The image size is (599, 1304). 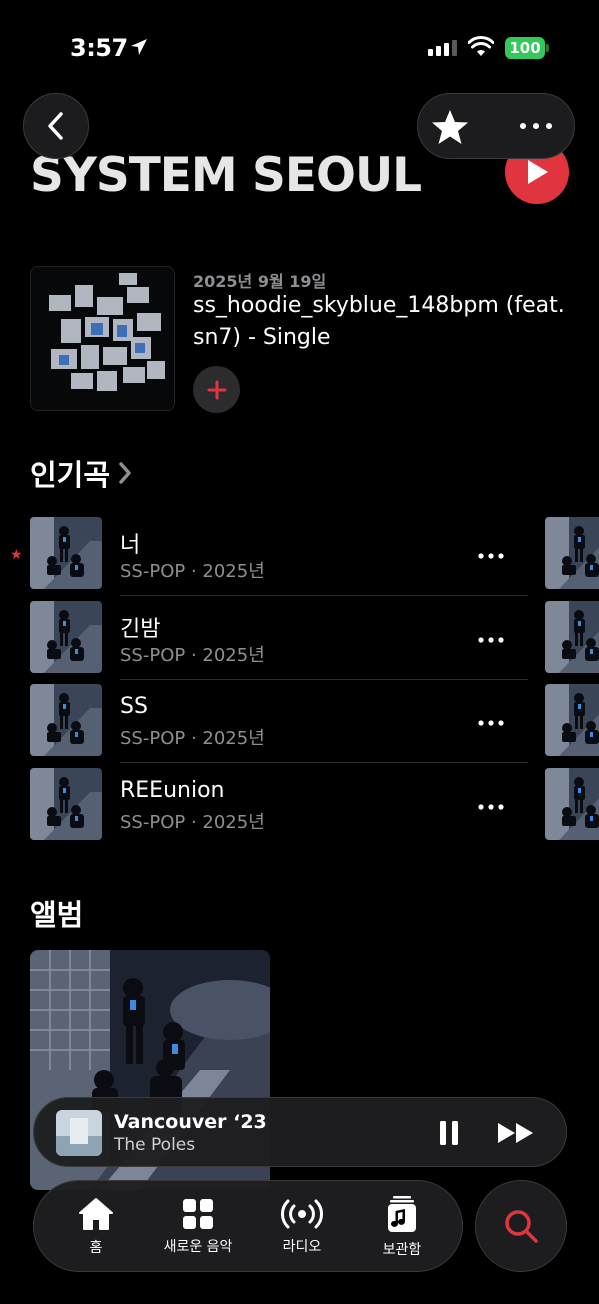 I want to click on song-row: ★ 너 SS-POP · 2025년, so click(x=299, y=559).